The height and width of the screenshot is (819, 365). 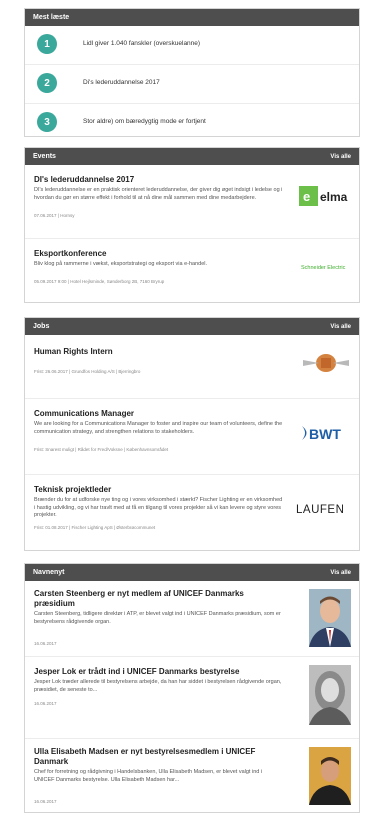 What do you see at coordinates (47, 44) in the screenshot?
I see `rank-badge: 1` at bounding box center [47, 44].